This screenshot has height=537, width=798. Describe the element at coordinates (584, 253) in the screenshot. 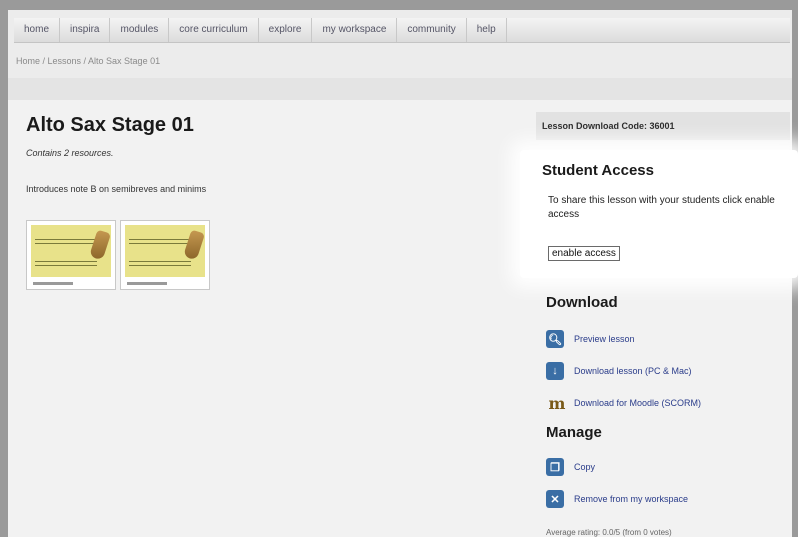

I see `enable-access-button: enable access` at that location.